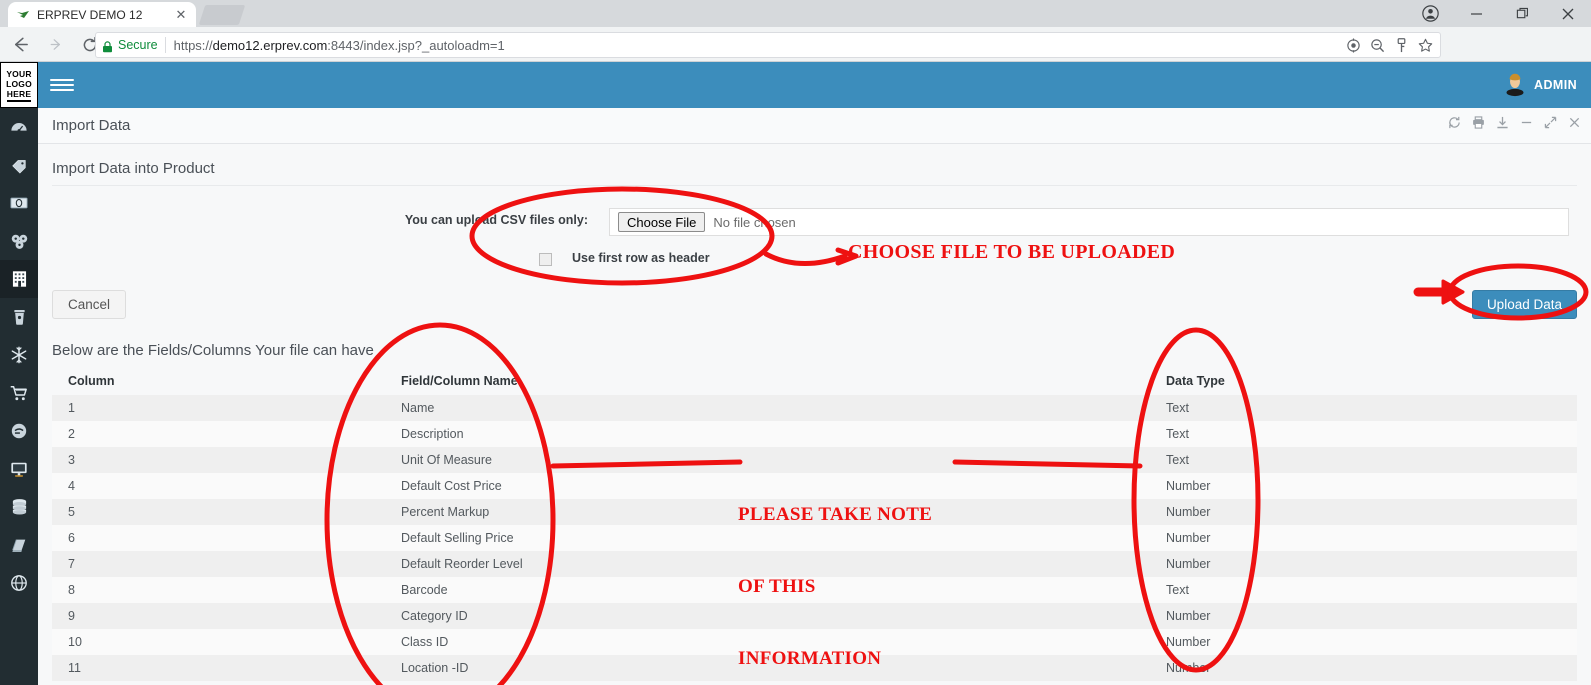 This screenshot has width=1591, height=685. What do you see at coordinates (814, 85) in the screenshot?
I see `app-header: ADMIN` at bounding box center [814, 85].